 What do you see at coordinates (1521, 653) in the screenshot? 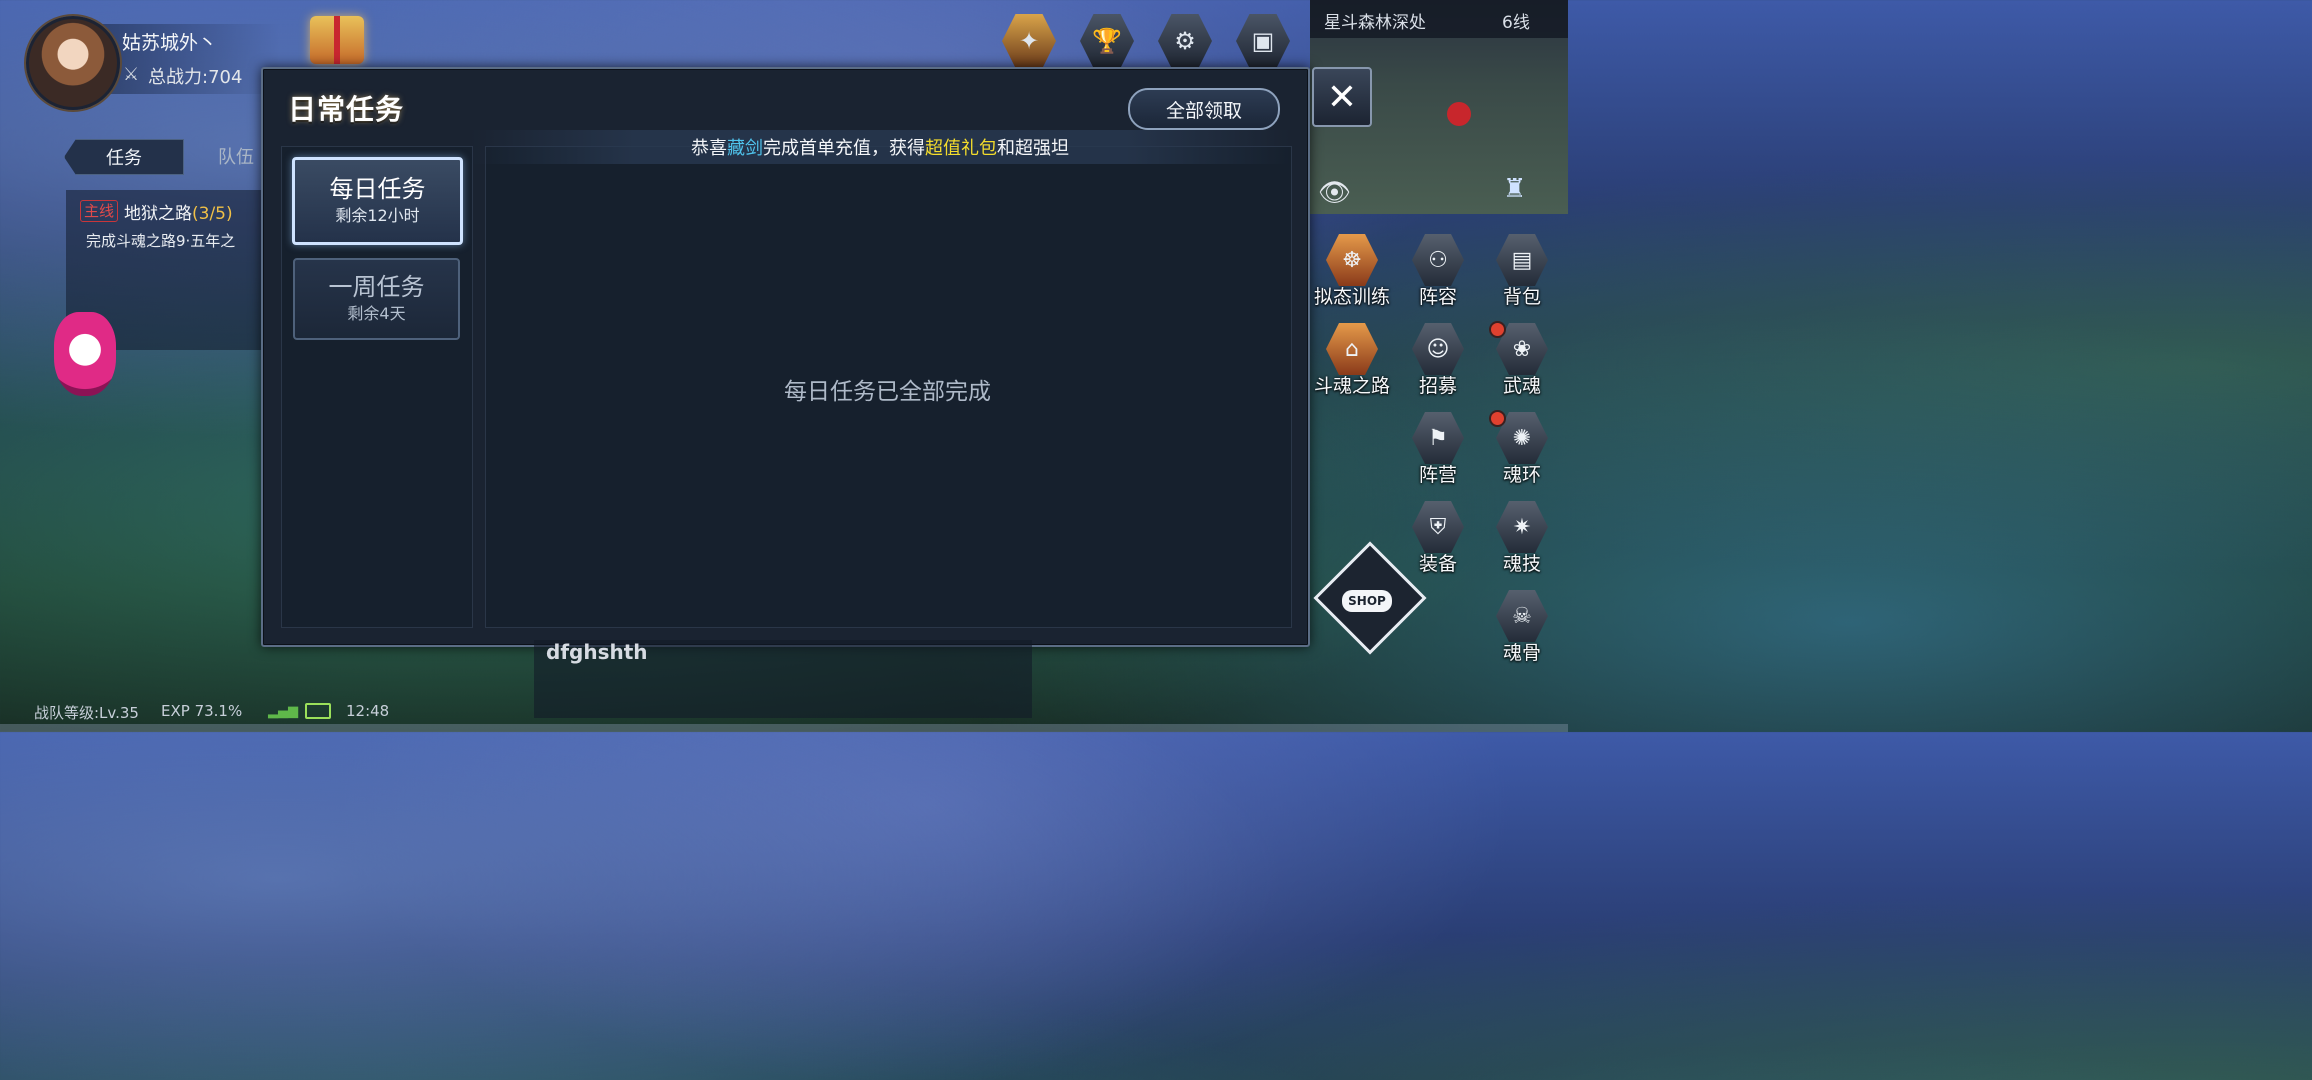
I see `menu-label: 魂骨` at bounding box center [1521, 653].